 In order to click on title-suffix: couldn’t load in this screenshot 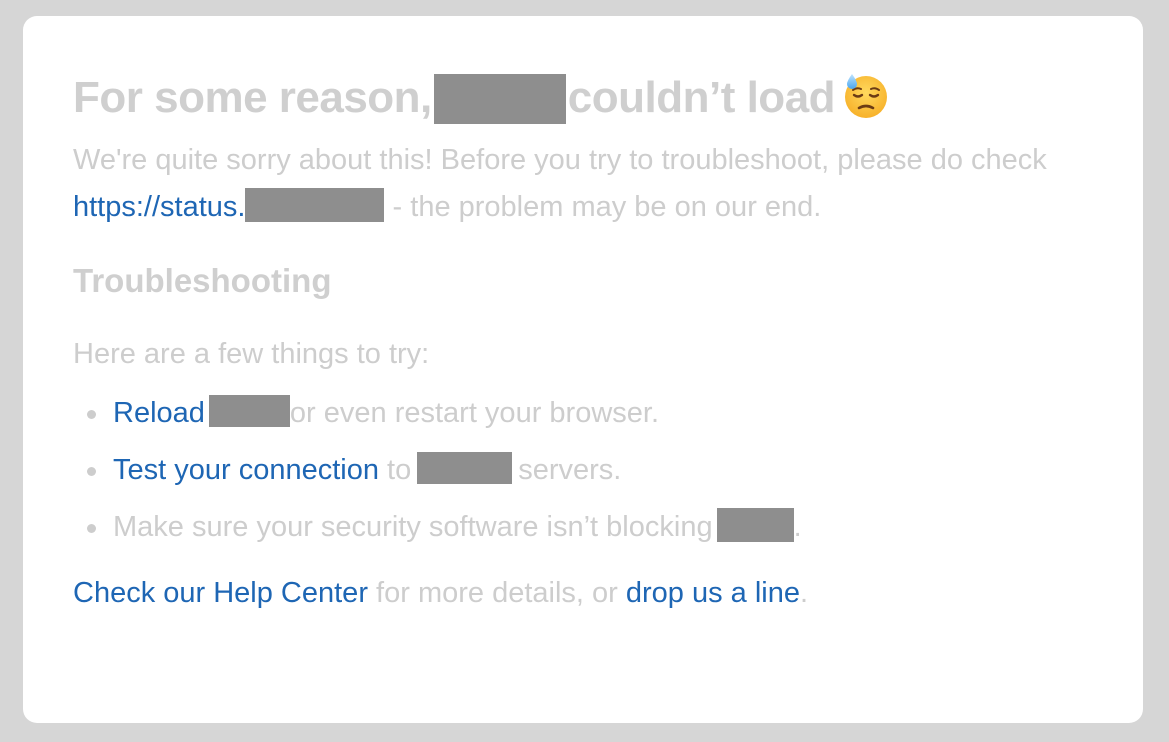, I will do `click(701, 97)`.